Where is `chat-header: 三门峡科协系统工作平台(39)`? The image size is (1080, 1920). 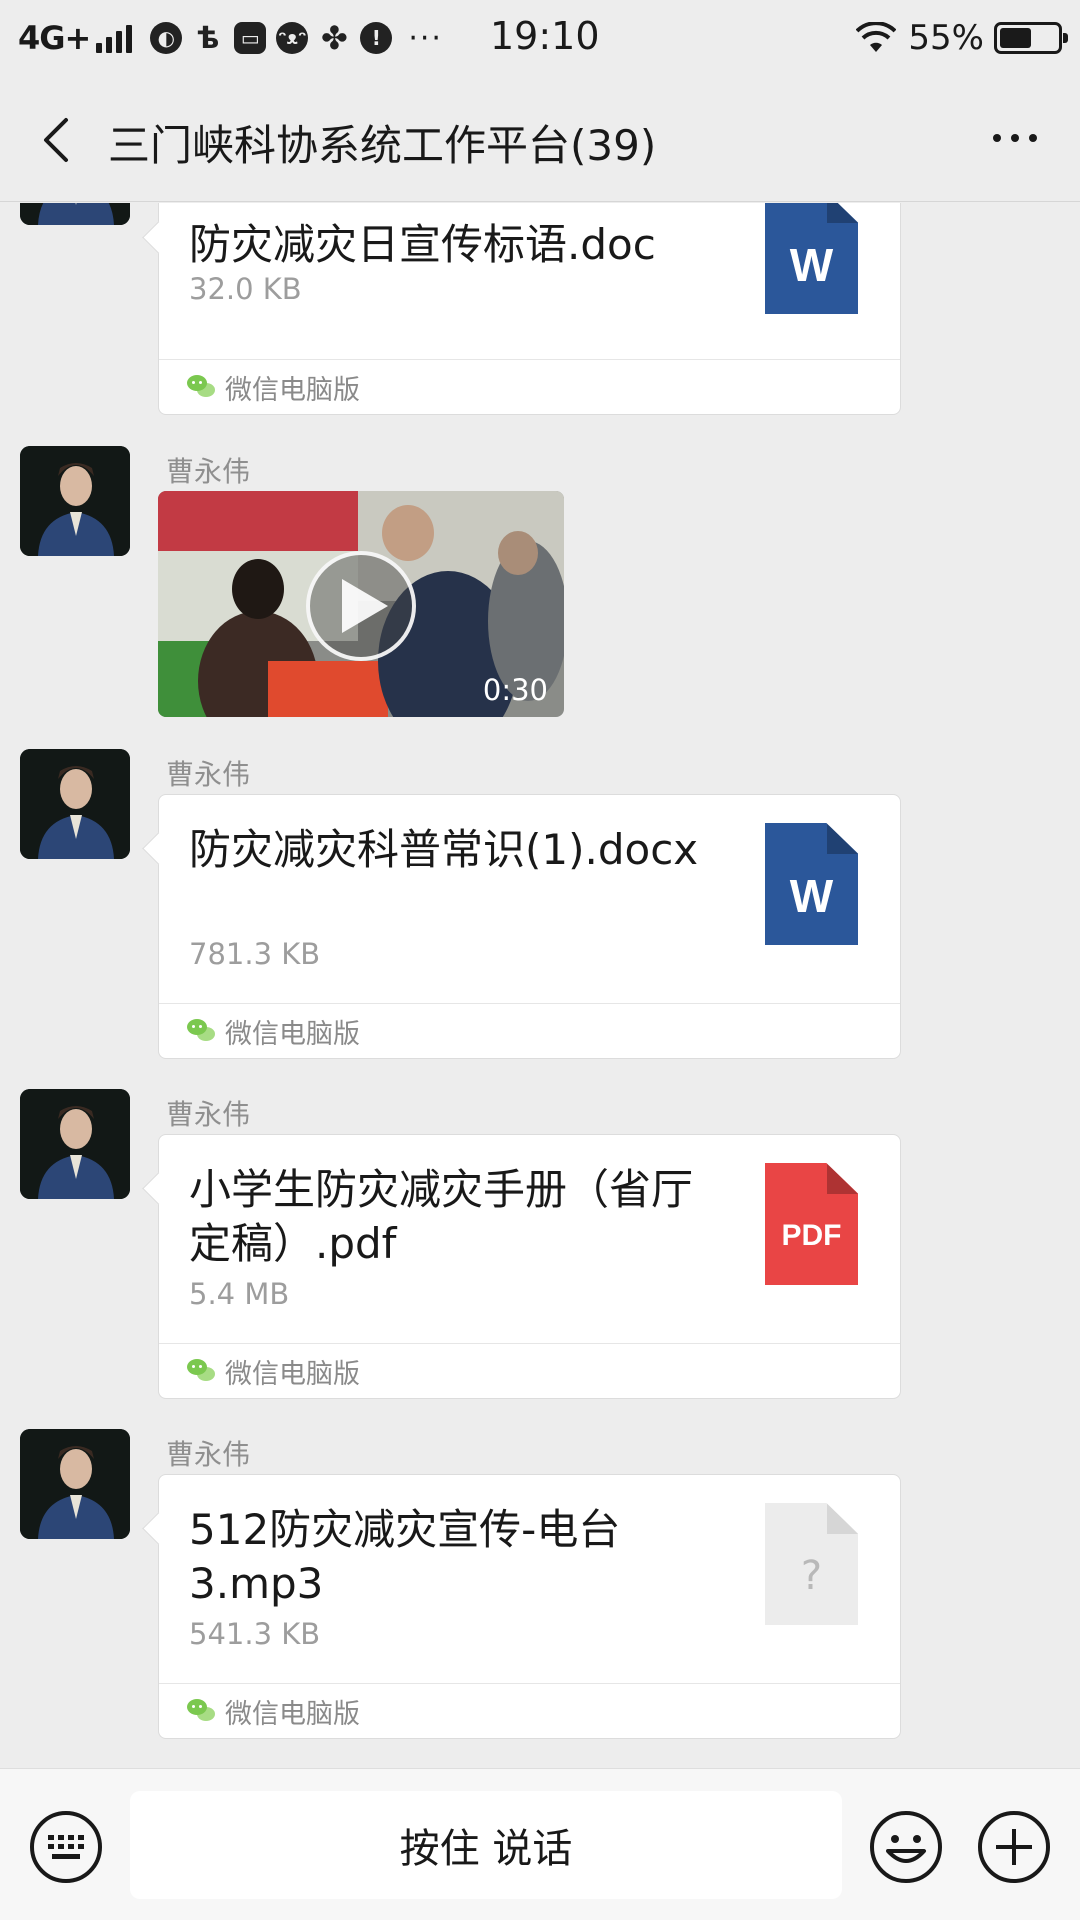 chat-header: 三门峡科协系统工作平台(39) is located at coordinates (540, 139).